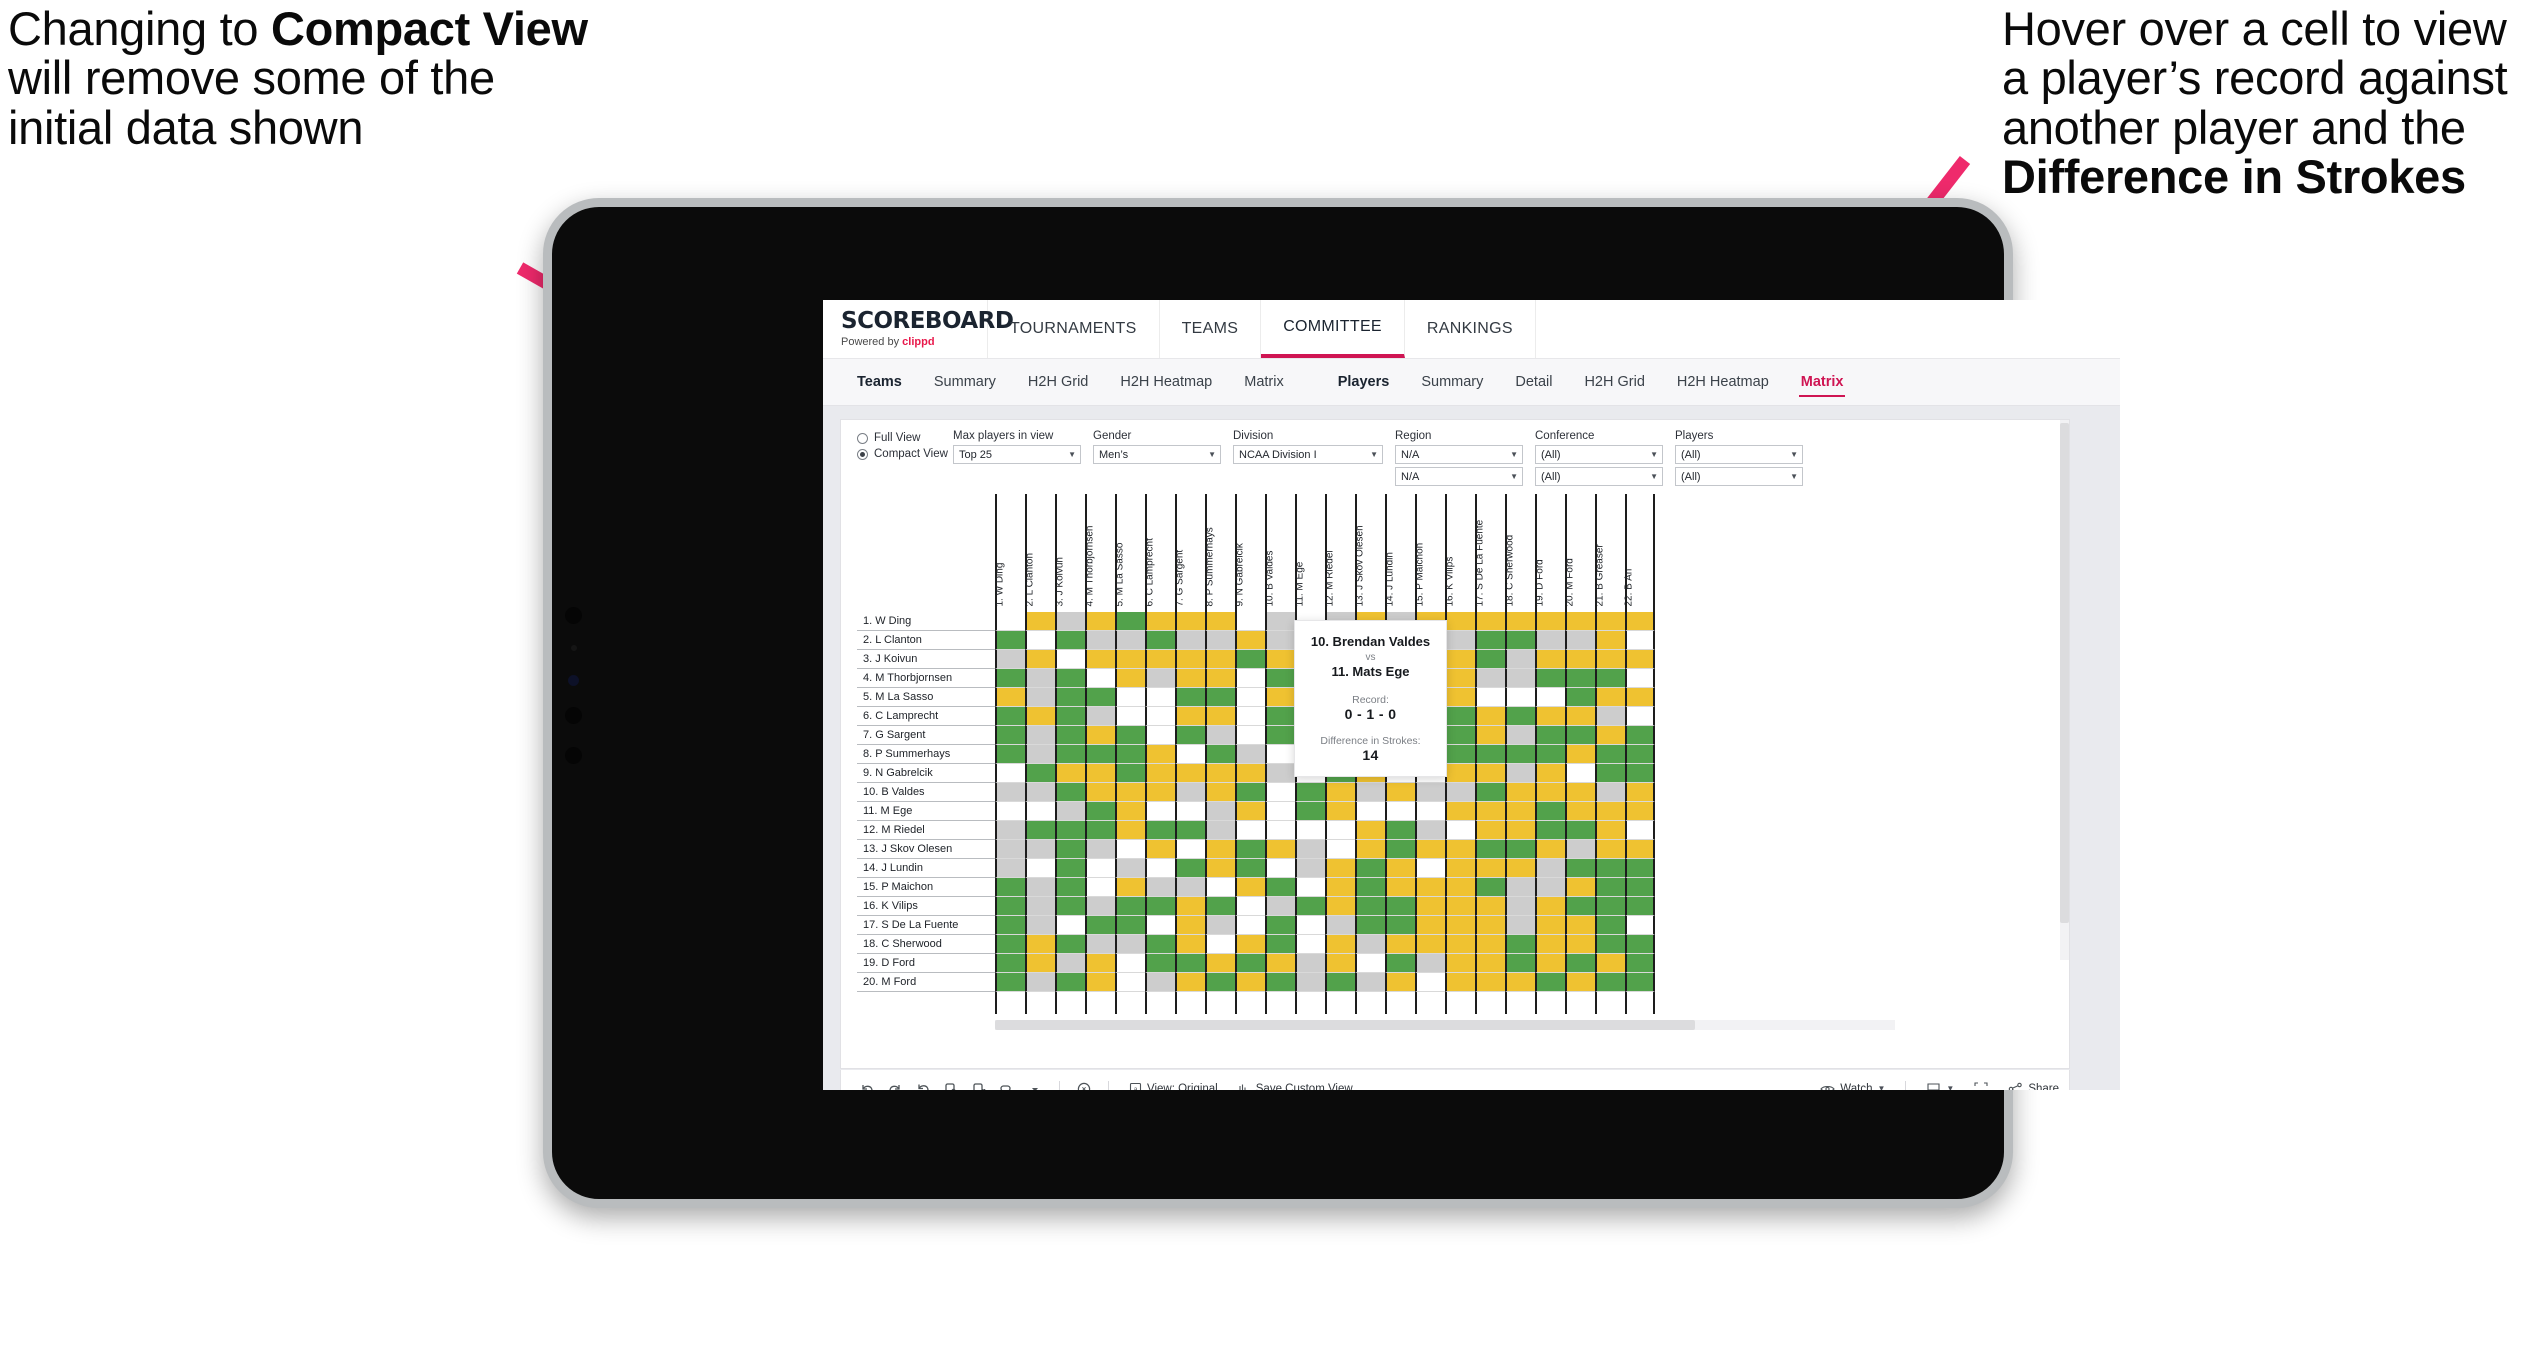 This screenshot has width=2521, height=1356. I want to click on matrix-row-label: 20. M Ford, so click(926, 982).